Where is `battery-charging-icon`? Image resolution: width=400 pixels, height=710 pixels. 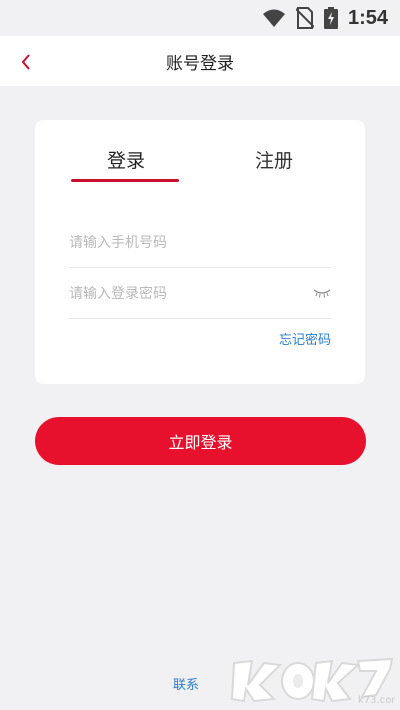 battery-charging-icon is located at coordinates (330, 18).